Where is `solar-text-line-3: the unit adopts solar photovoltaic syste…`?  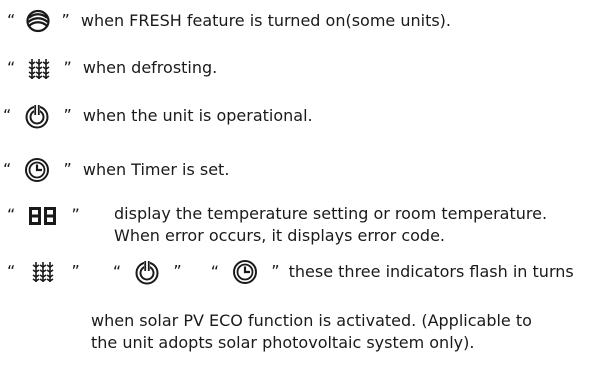
solar-text-line-3: the unit adopts solar photovoltaic syste… is located at coordinates (283, 342).